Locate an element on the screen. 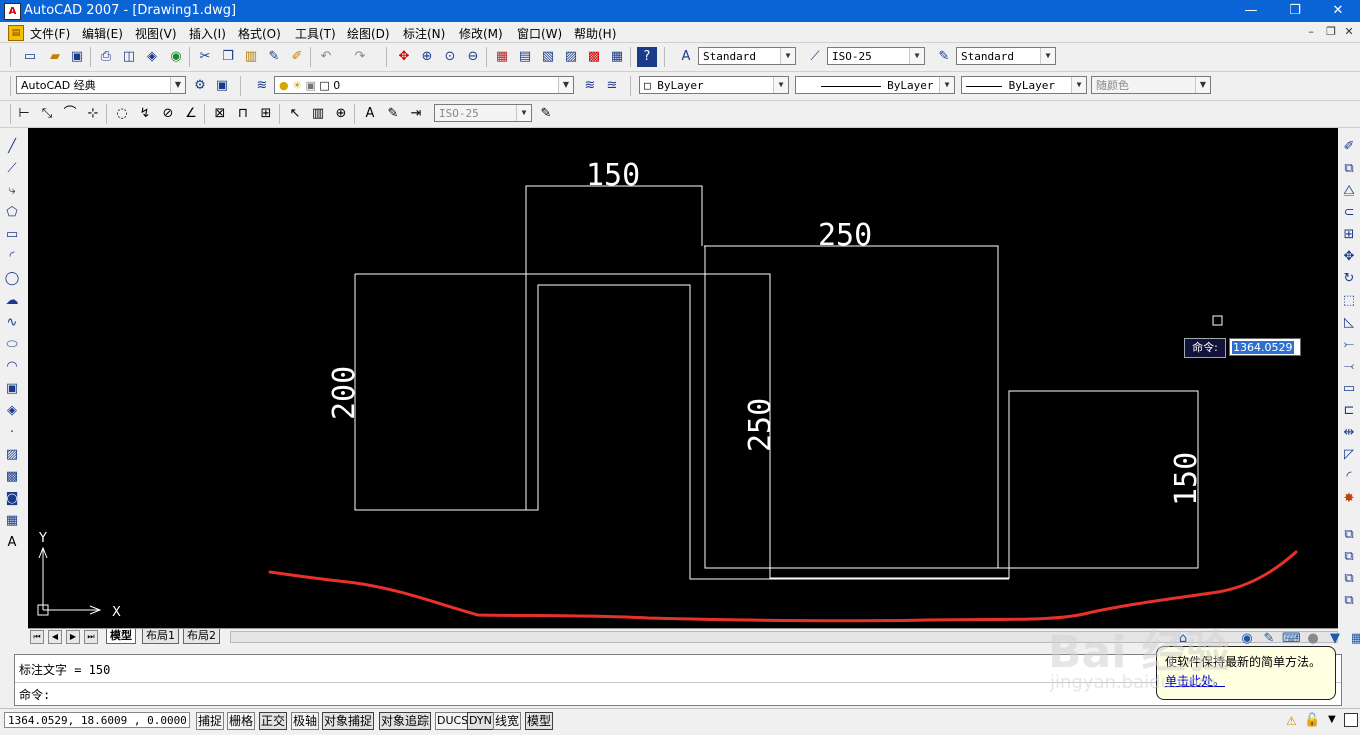 This screenshot has height=735, width=1360. color-select: □ ByLayer ▼ is located at coordinates (714, 85).